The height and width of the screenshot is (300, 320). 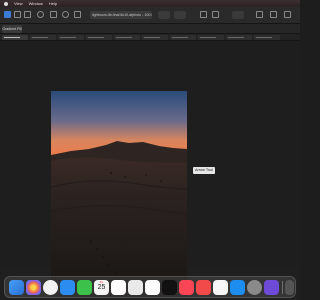 I want to click on notes-icon, so click(x=118, y=287).